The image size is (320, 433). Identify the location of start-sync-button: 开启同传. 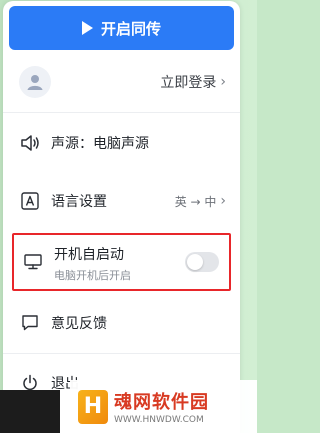
(121, 28).